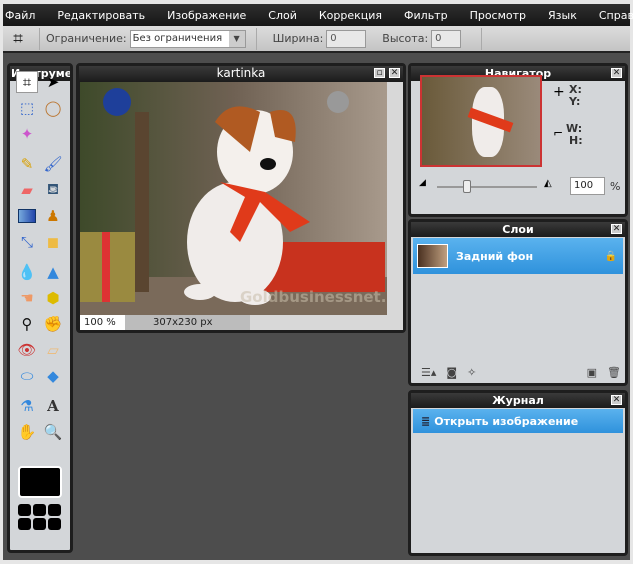 This screenshot has height=564, width=633. Describe the element at coordinates (432, 256) in the screenshot. I see `layer-thumbnail` at that location.